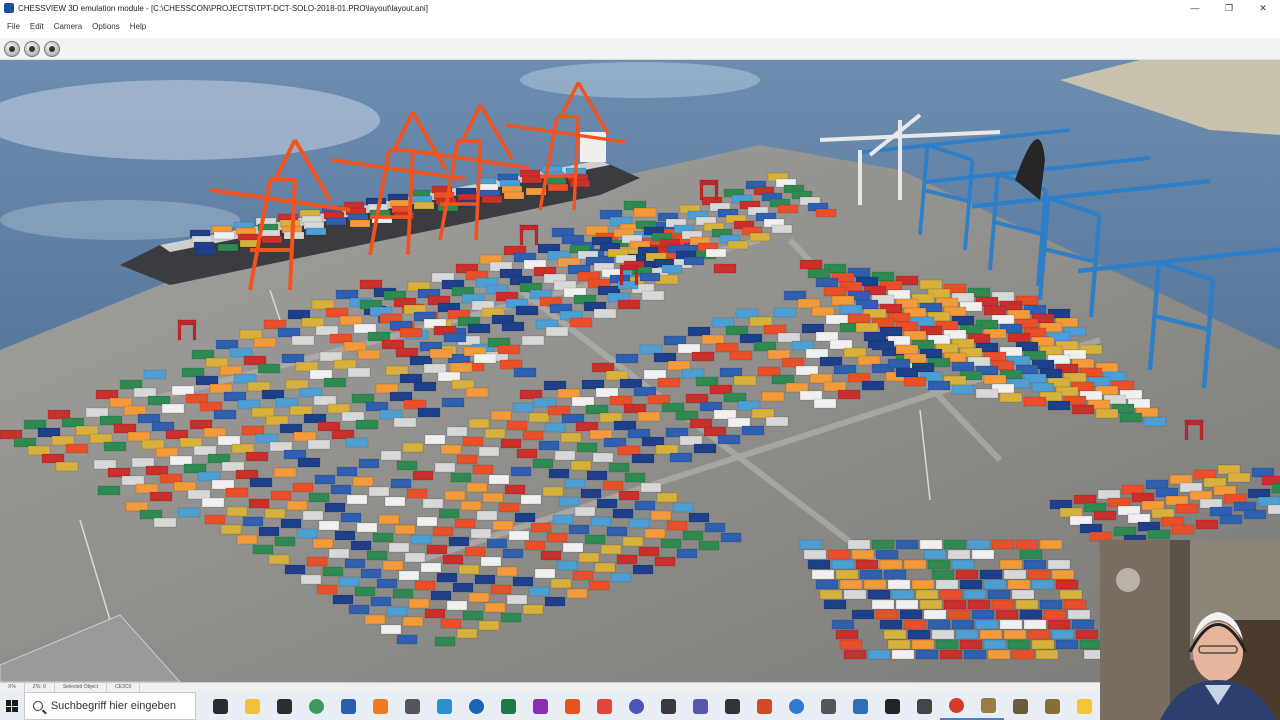 The image size is (1280, 720). I want to click on camera-icon, so click(32, 48).